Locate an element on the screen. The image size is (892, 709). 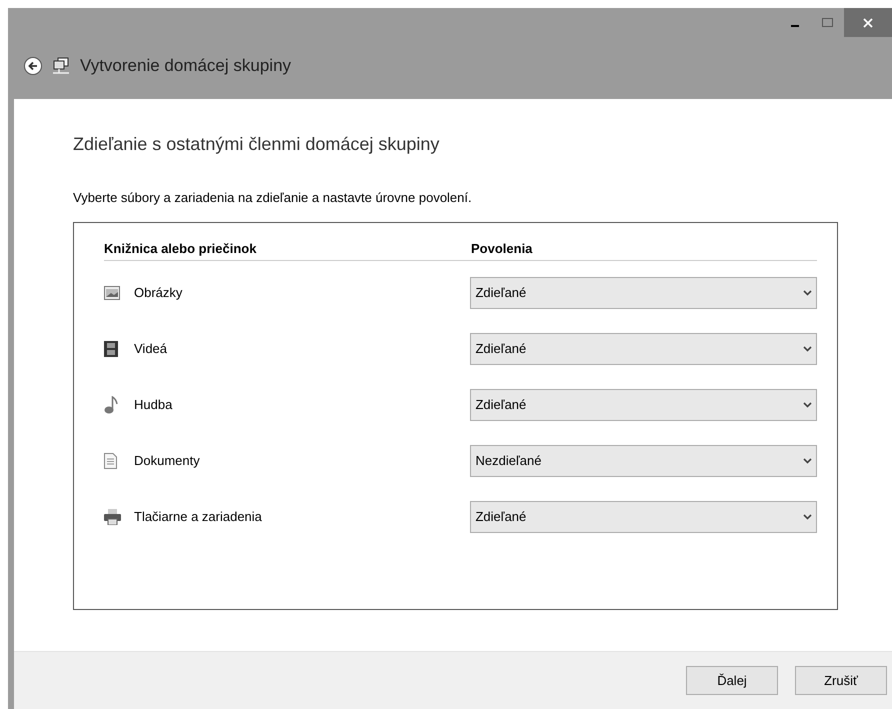
column-header: Knižnica alebo priečinok is located at coordinates (181, 249).